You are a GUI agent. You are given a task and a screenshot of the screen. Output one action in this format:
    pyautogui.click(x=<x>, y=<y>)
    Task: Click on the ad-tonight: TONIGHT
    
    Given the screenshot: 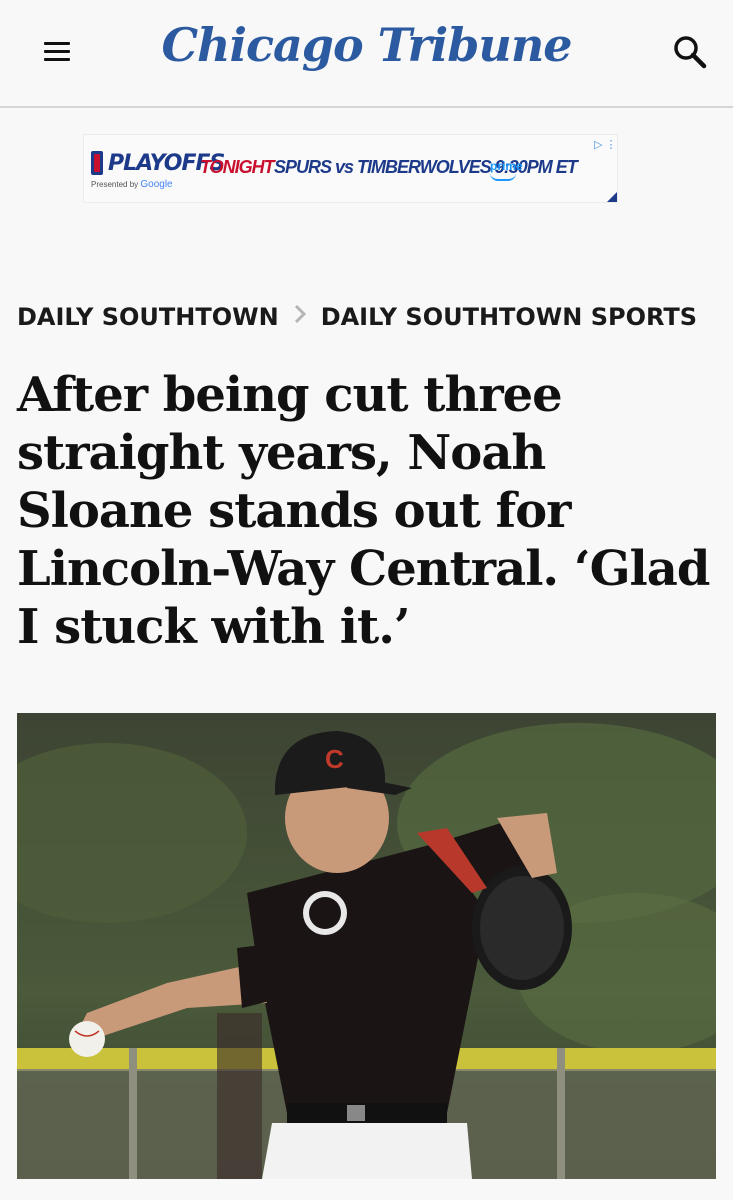 What is the action you would take?
    pyautogui.click(x=237, y=167)
    